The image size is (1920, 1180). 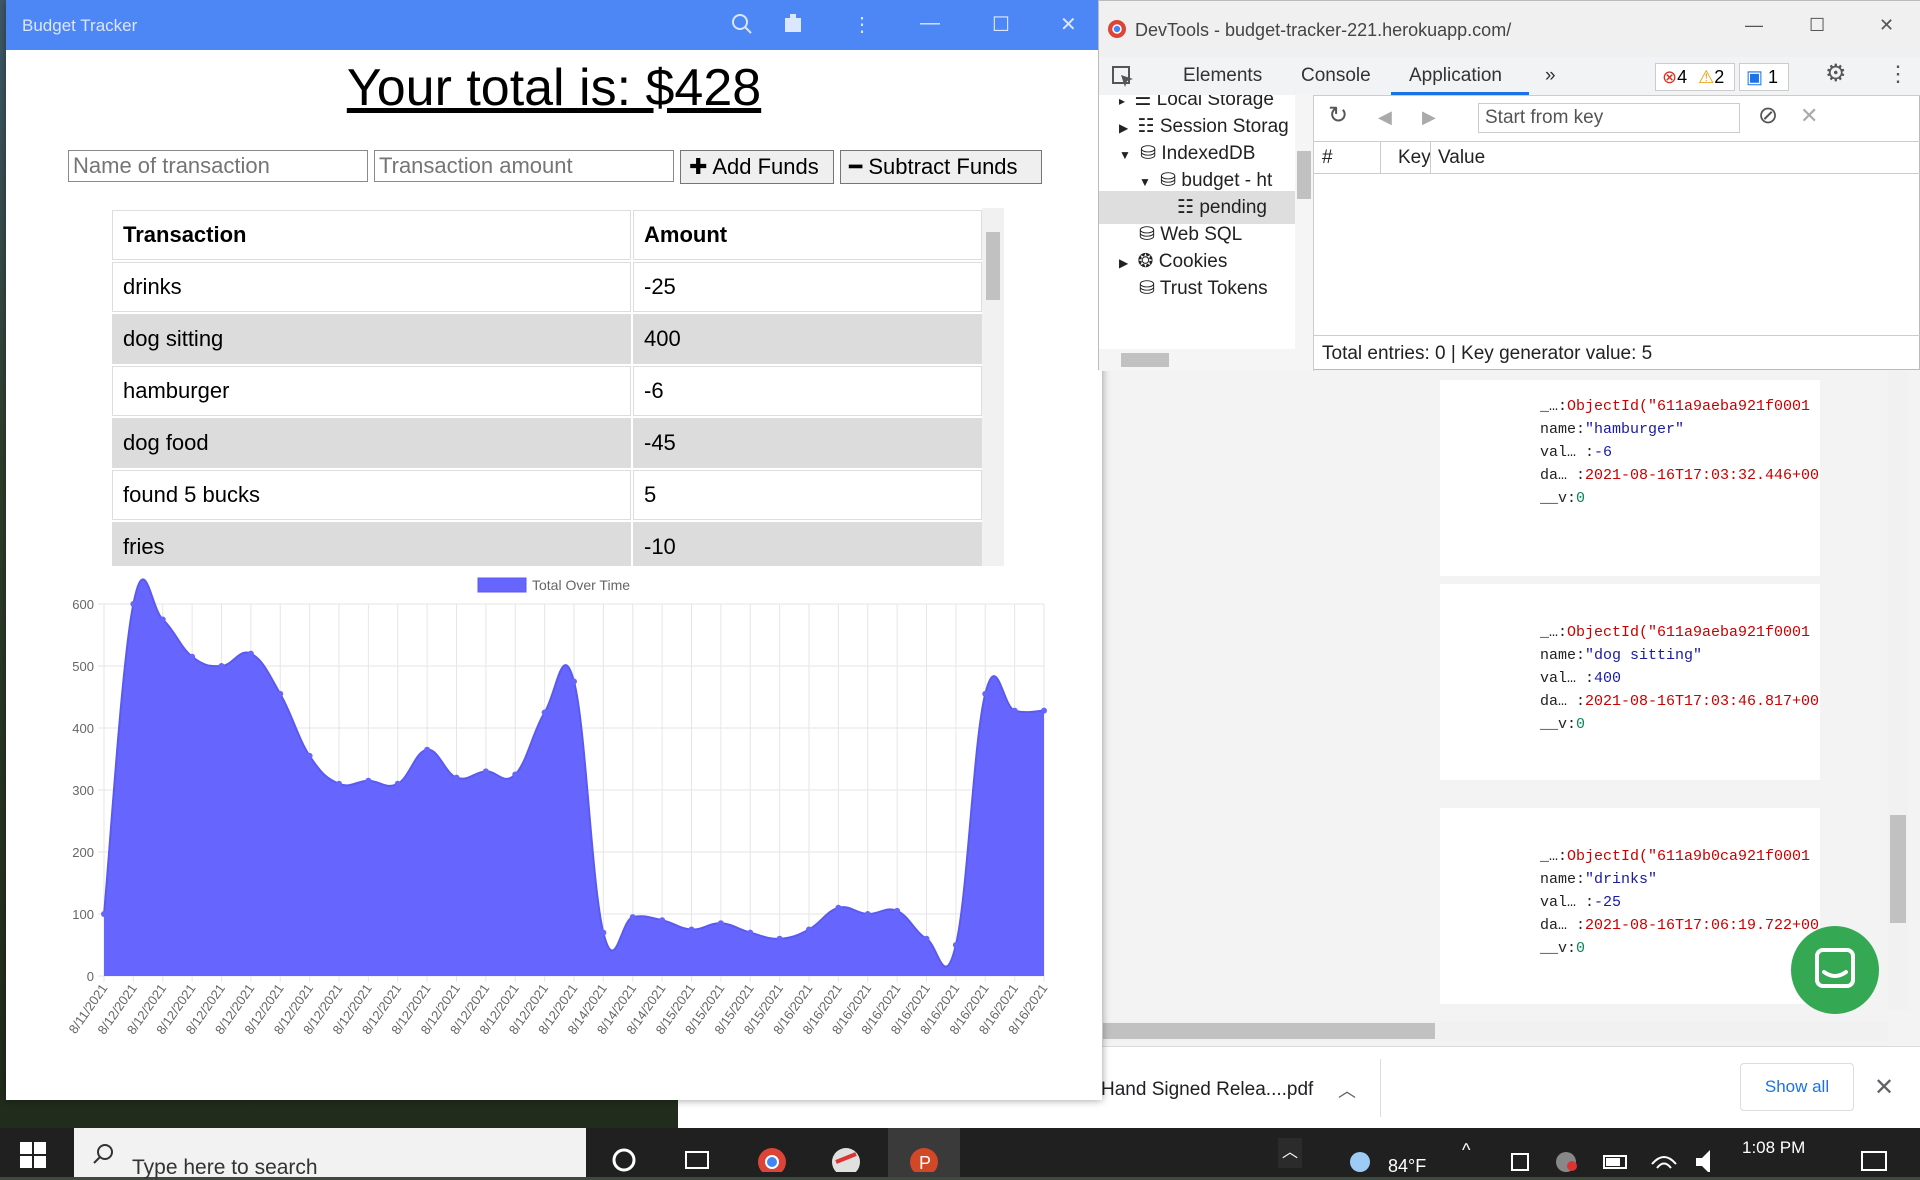 I want to click on taskbar: Type here to search P ︿ 84°F ^ 1:08 PM, so click(x=960, y=1153).